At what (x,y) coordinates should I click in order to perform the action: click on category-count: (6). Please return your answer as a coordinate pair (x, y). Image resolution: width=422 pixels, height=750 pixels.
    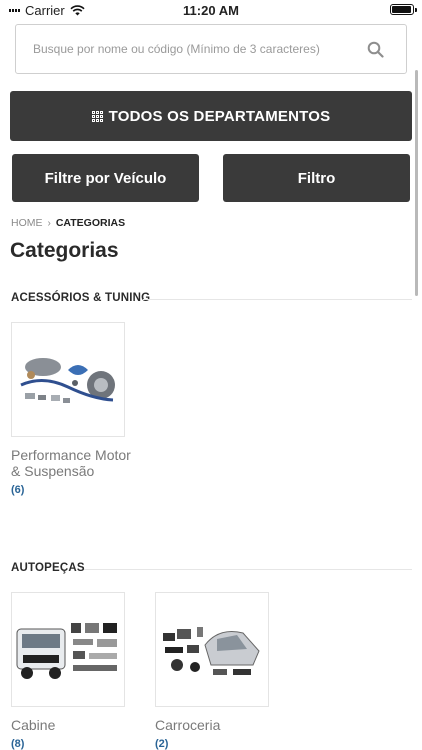
    Looking at the image, I should click on (71, 490).